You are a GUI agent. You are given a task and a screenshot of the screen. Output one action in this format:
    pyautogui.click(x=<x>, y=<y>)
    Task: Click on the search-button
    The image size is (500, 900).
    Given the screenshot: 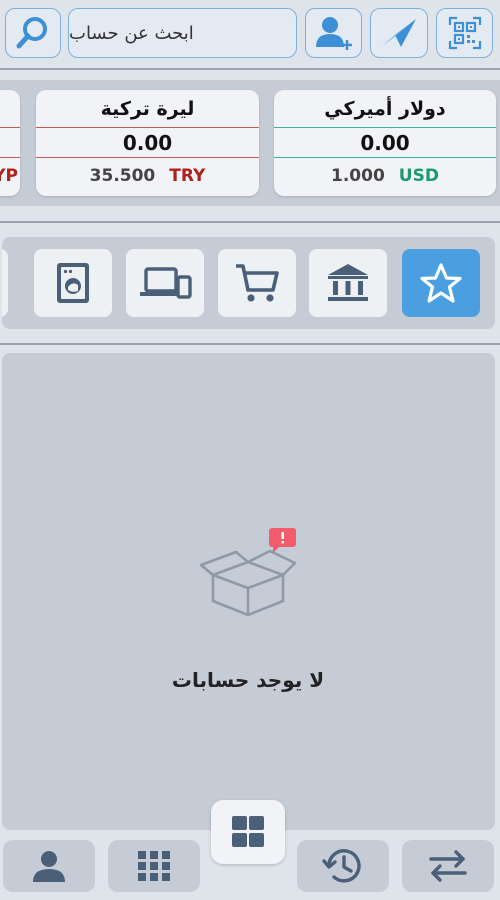 What is the action you would take?
    pyautogui.click(x=33, y=33)
    